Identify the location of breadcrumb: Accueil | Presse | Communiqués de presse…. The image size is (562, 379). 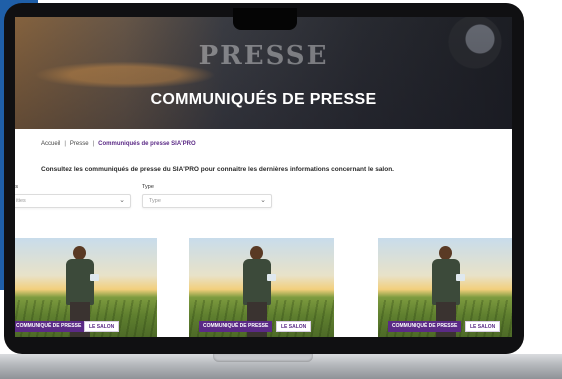
(118, 144).